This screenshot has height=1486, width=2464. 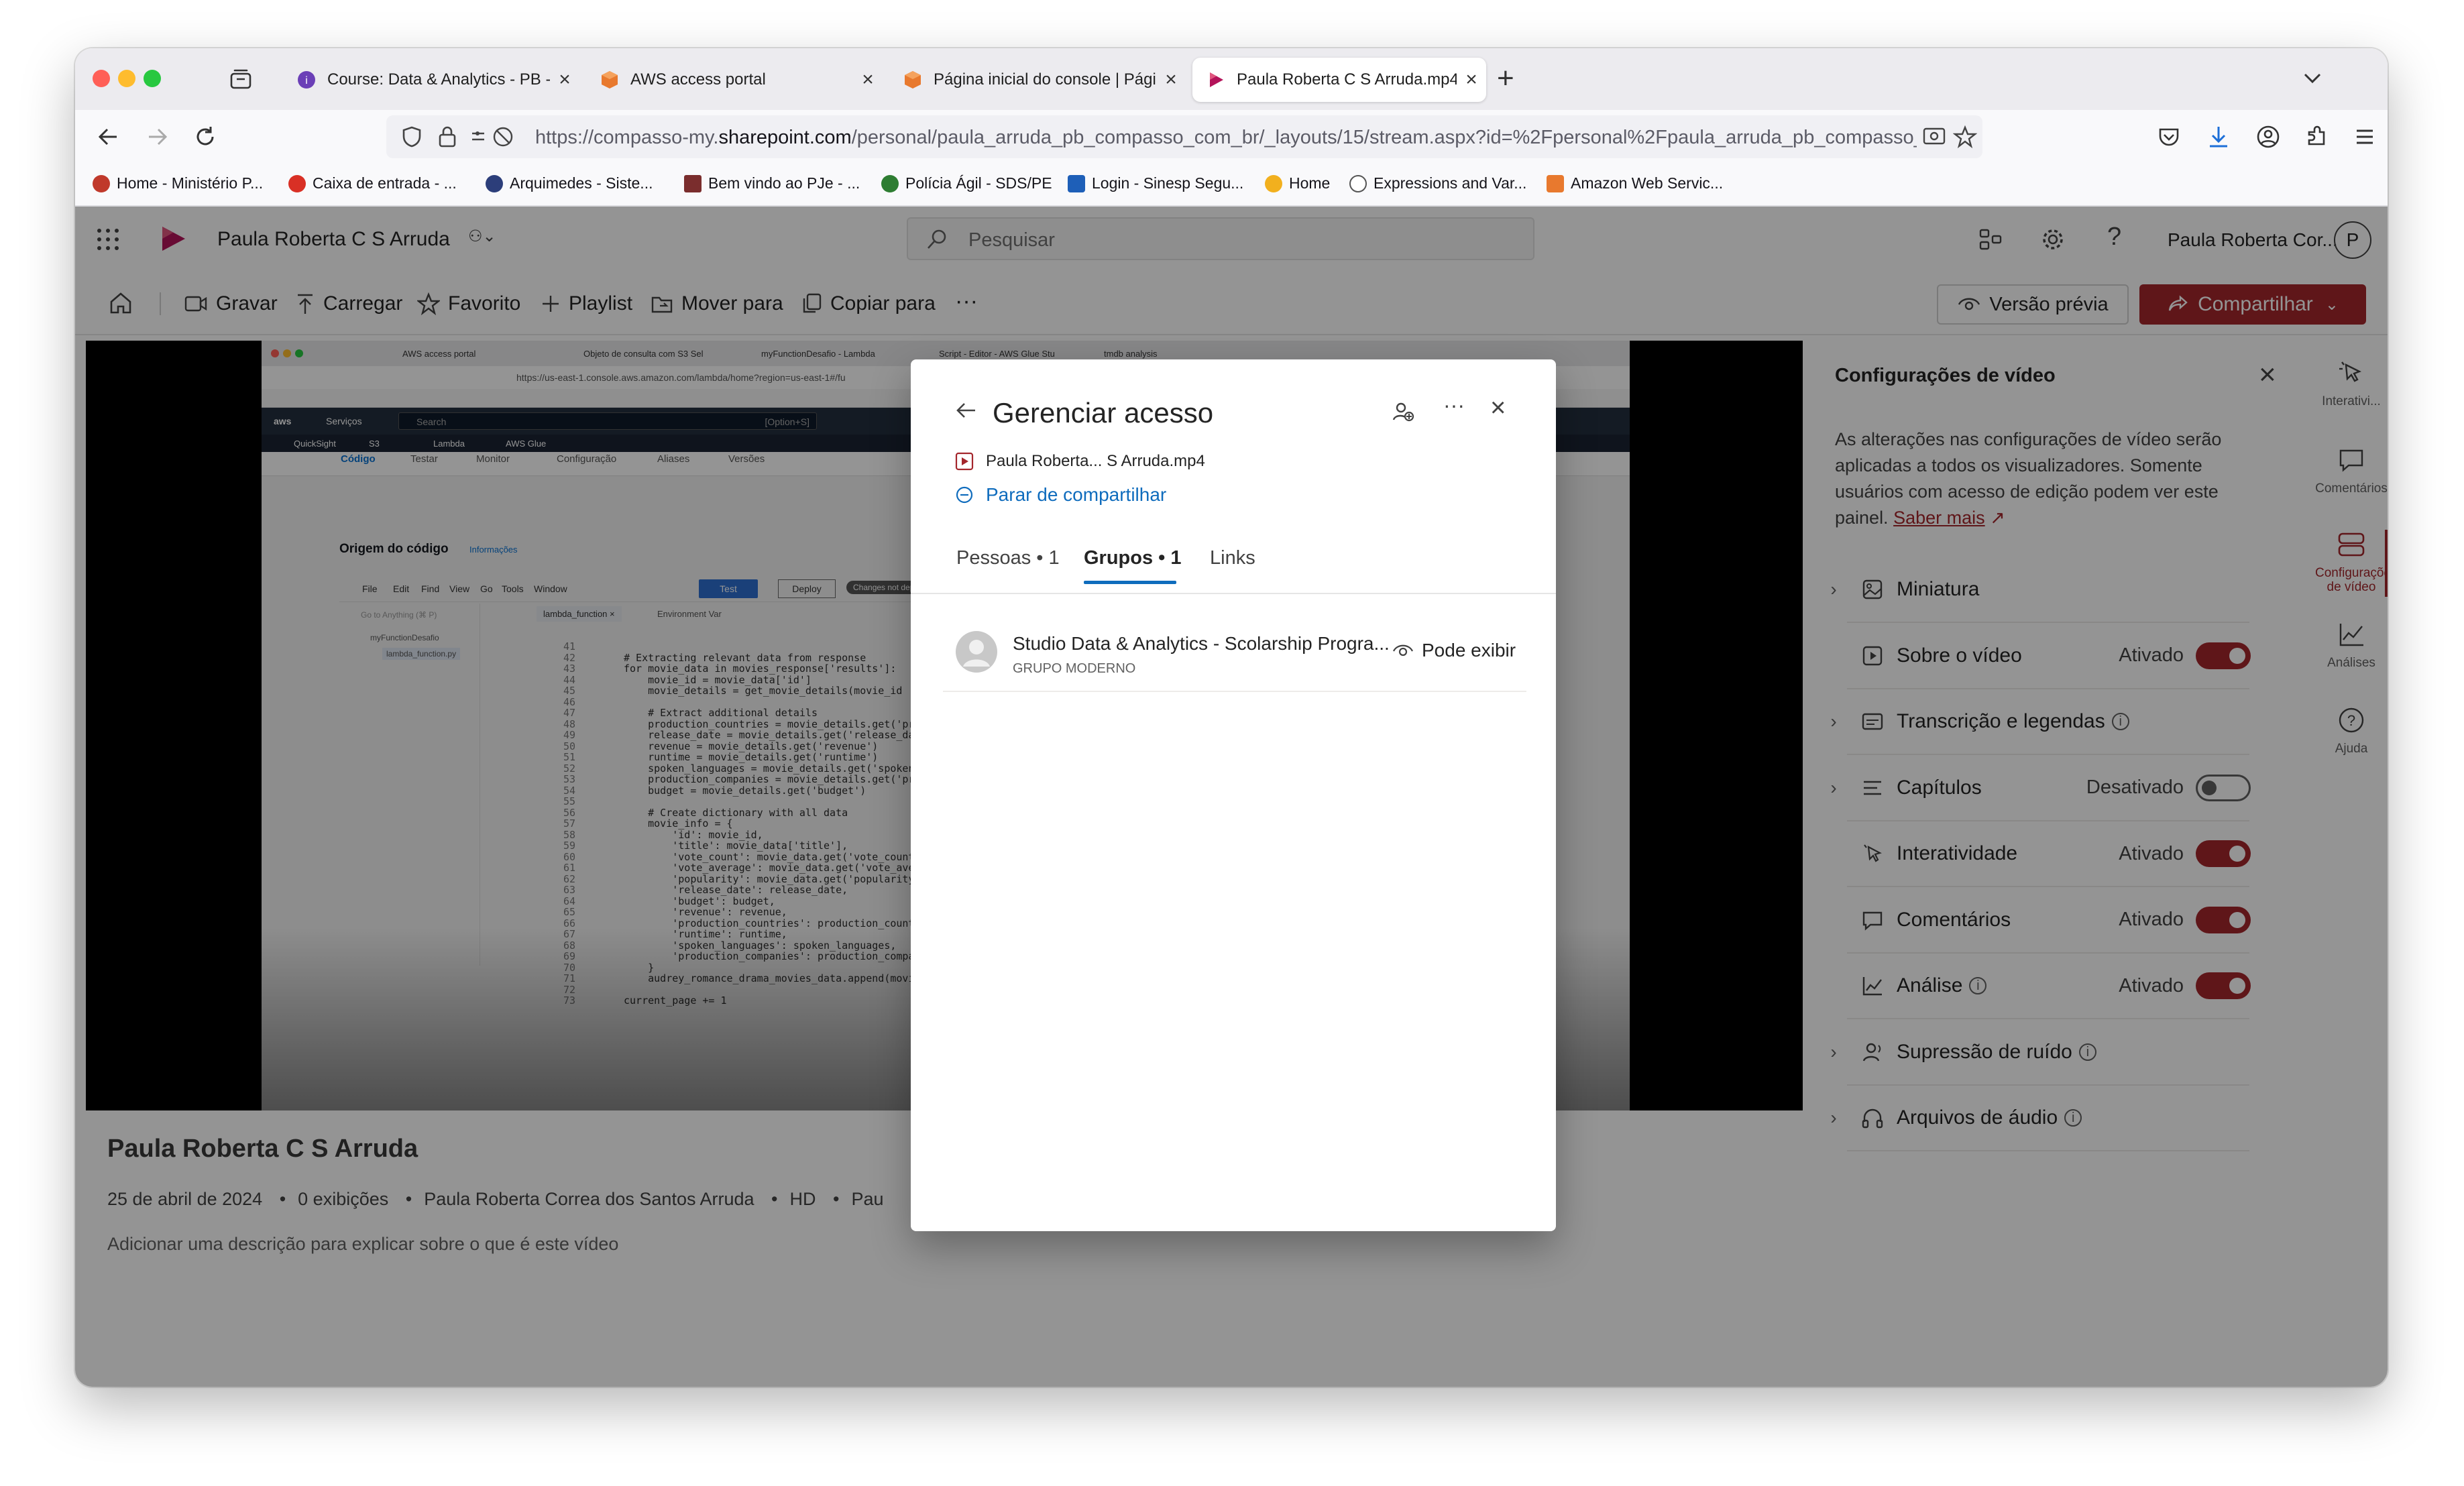 What do you see at coordinates (157, 136) in the screenshot?
I see `forward-arrow-icon` at bounding box center [157, 136].